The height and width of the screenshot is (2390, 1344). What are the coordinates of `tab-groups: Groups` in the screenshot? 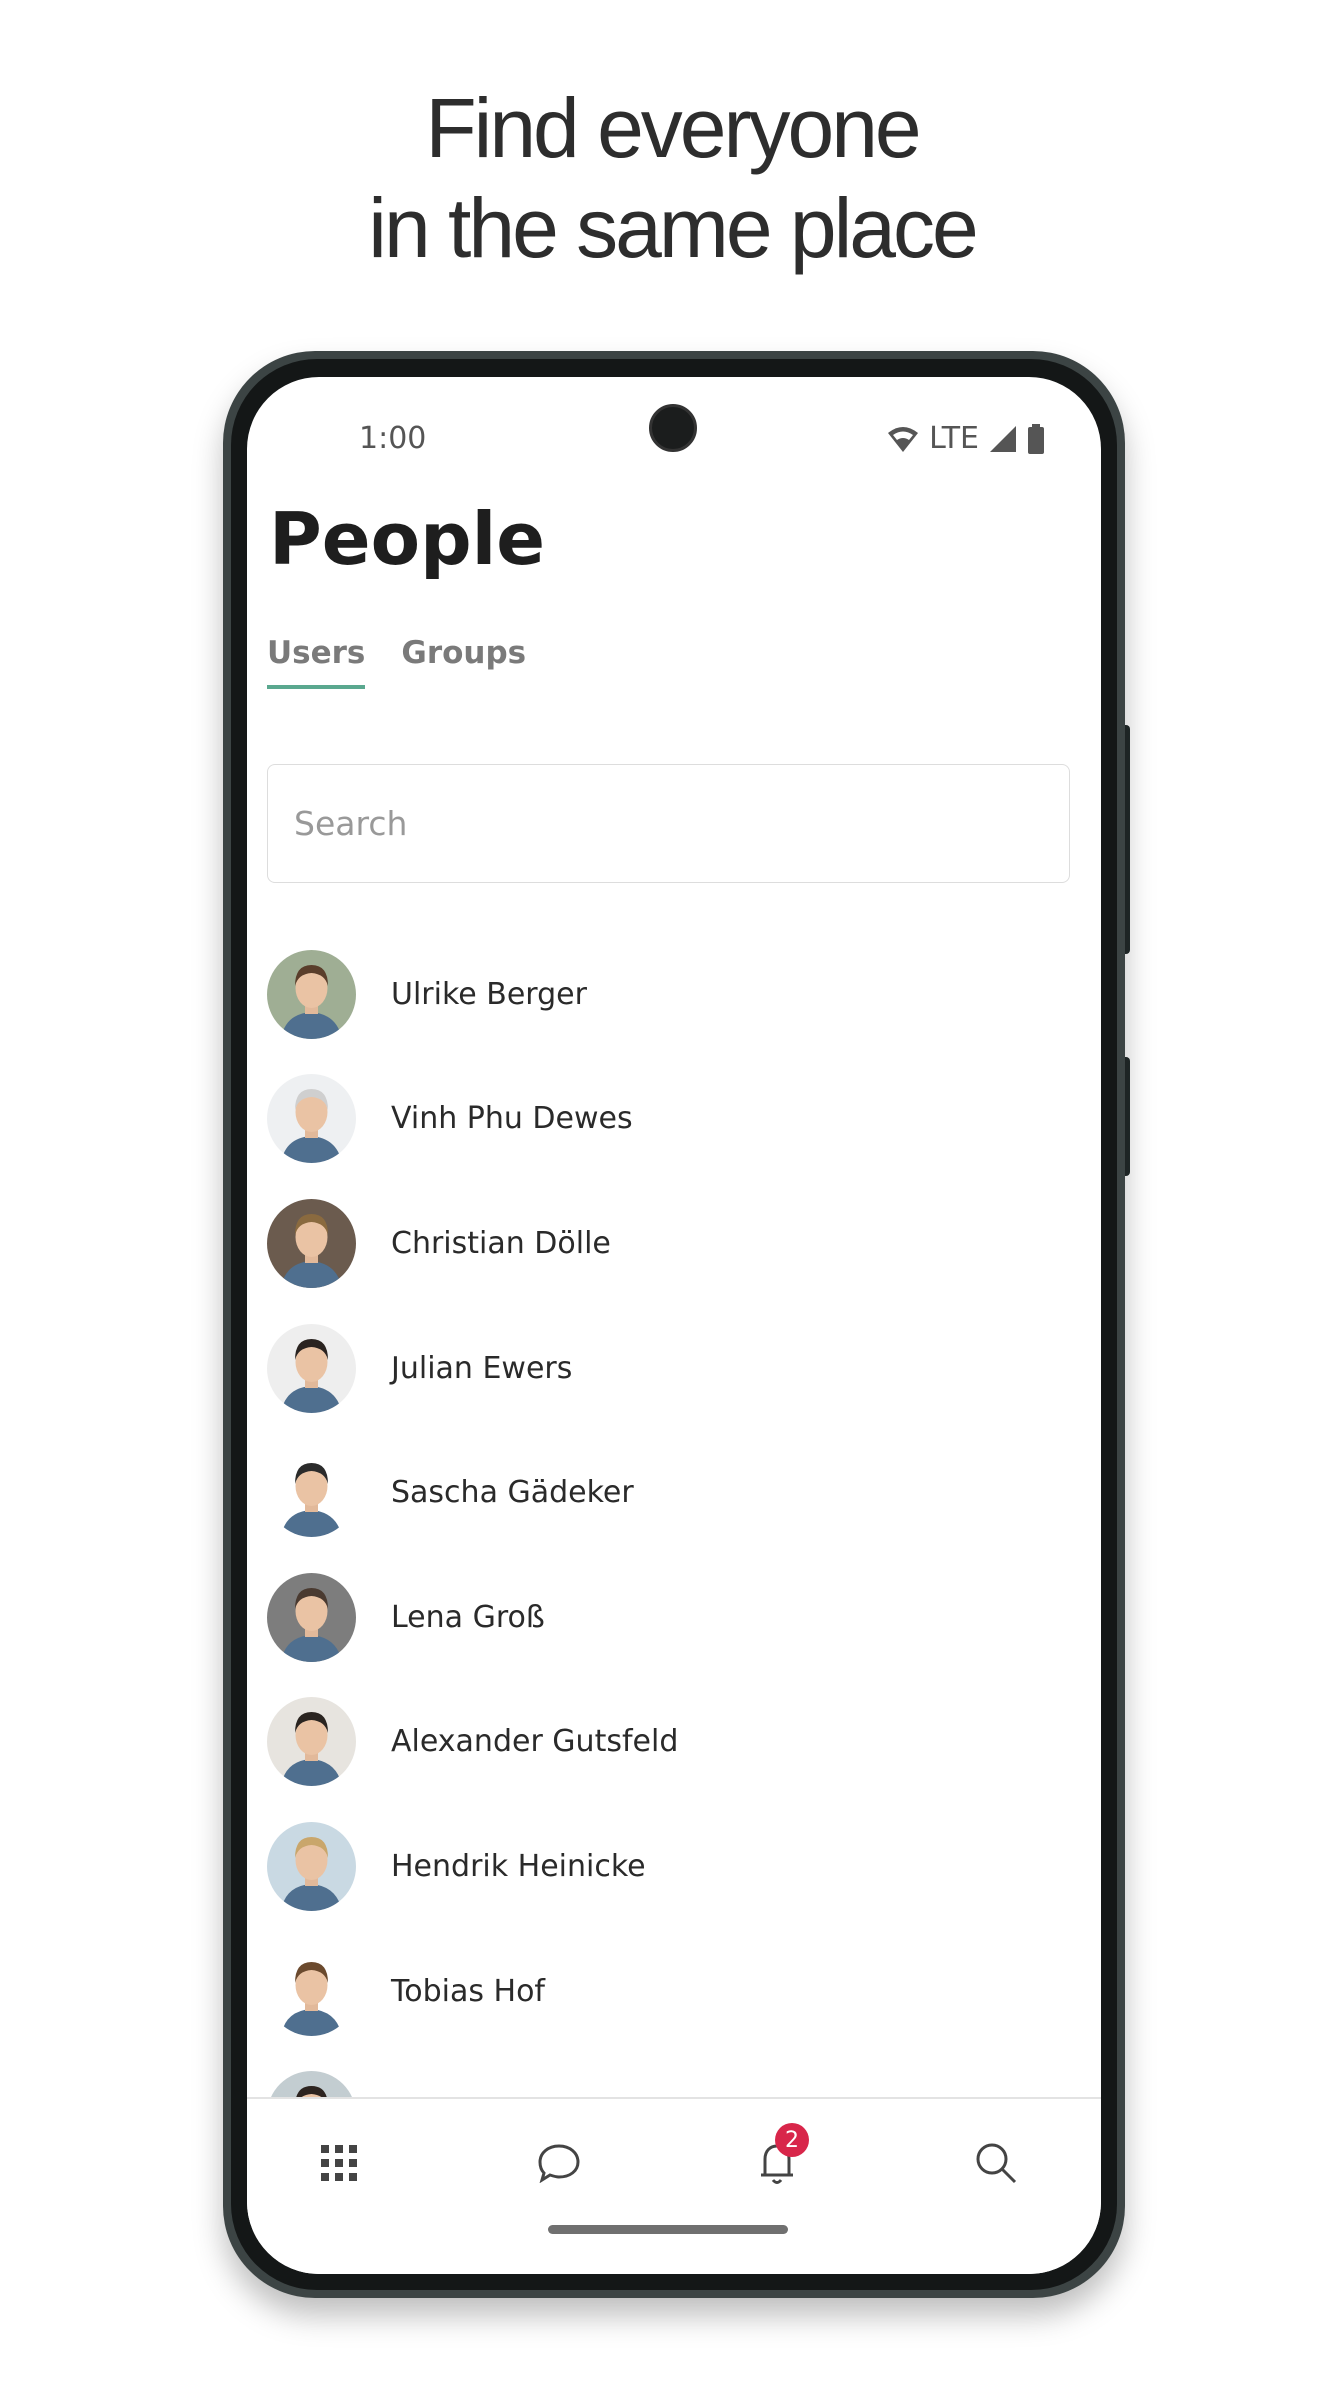 It's located at (463, 658).